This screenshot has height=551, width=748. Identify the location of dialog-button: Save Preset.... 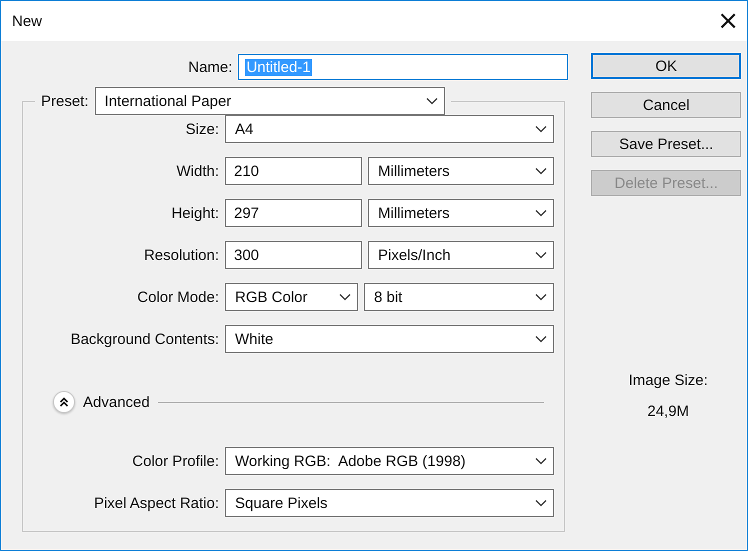
(666, 144).